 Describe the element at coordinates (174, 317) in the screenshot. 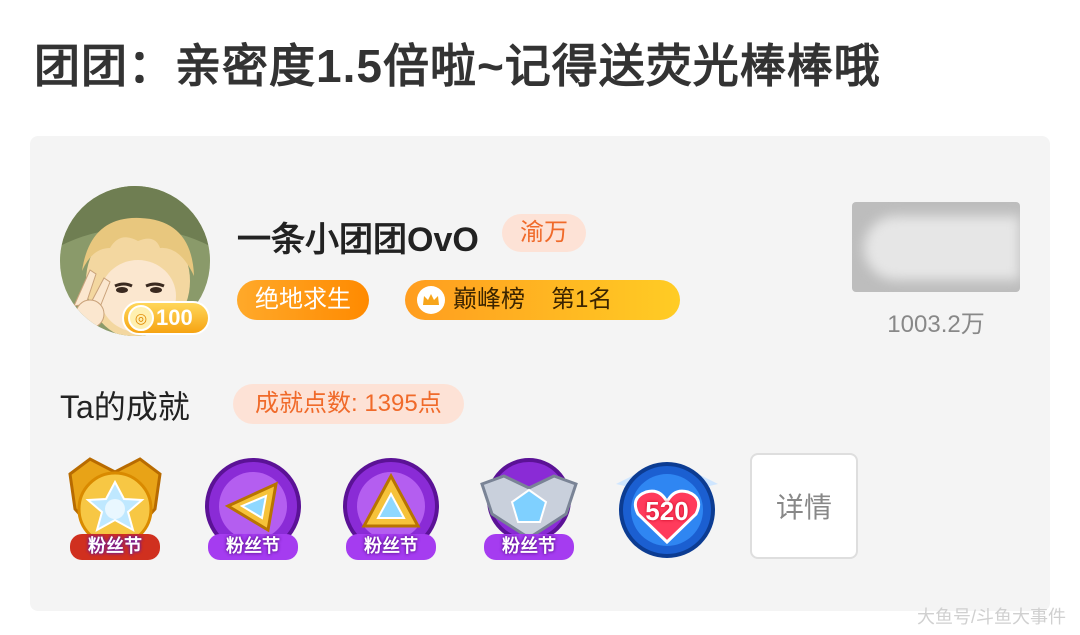

I see `level-value: 100` at that location.